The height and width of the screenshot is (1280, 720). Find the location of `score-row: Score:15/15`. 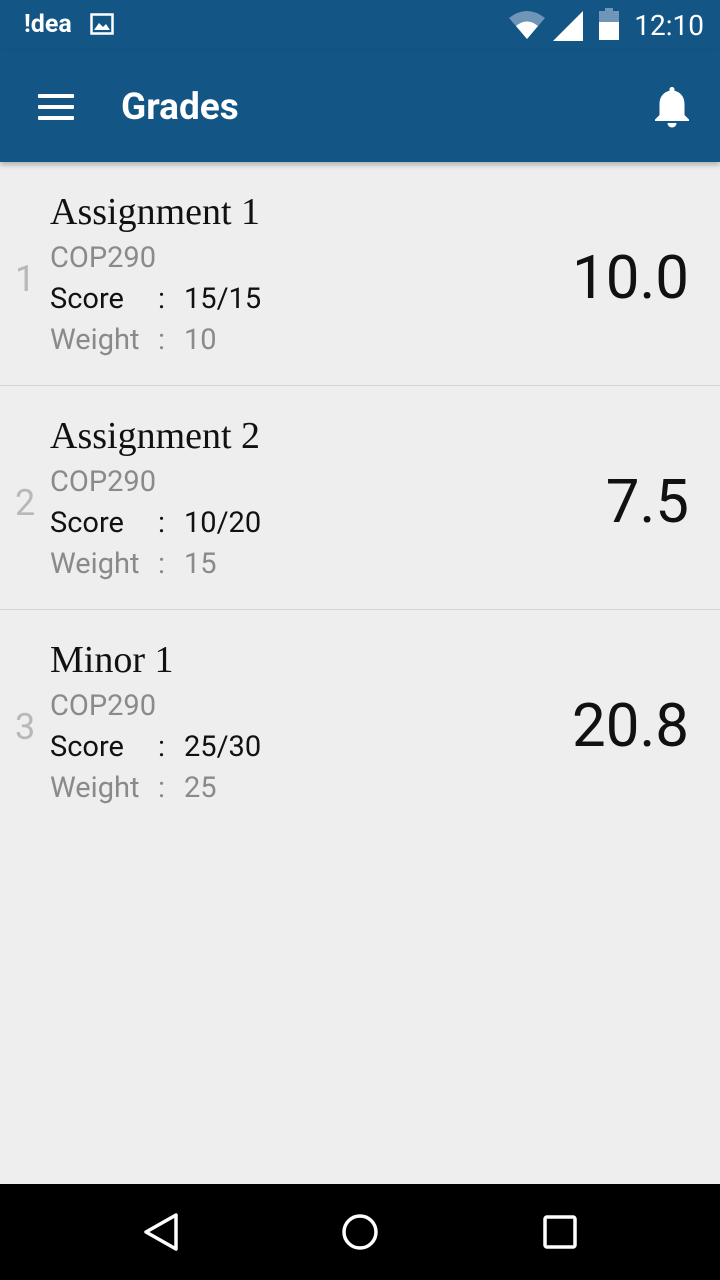

score-row: Score:15/15 is located at coordinates (155, 299).